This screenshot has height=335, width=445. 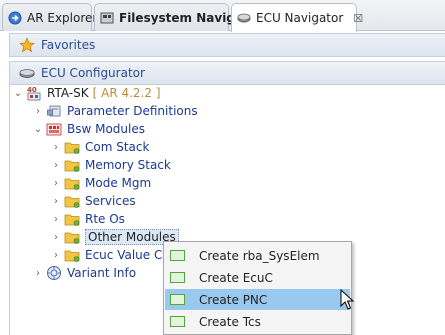 I want to click on tree-label: RTA-SK, so click(x=68, y=93).